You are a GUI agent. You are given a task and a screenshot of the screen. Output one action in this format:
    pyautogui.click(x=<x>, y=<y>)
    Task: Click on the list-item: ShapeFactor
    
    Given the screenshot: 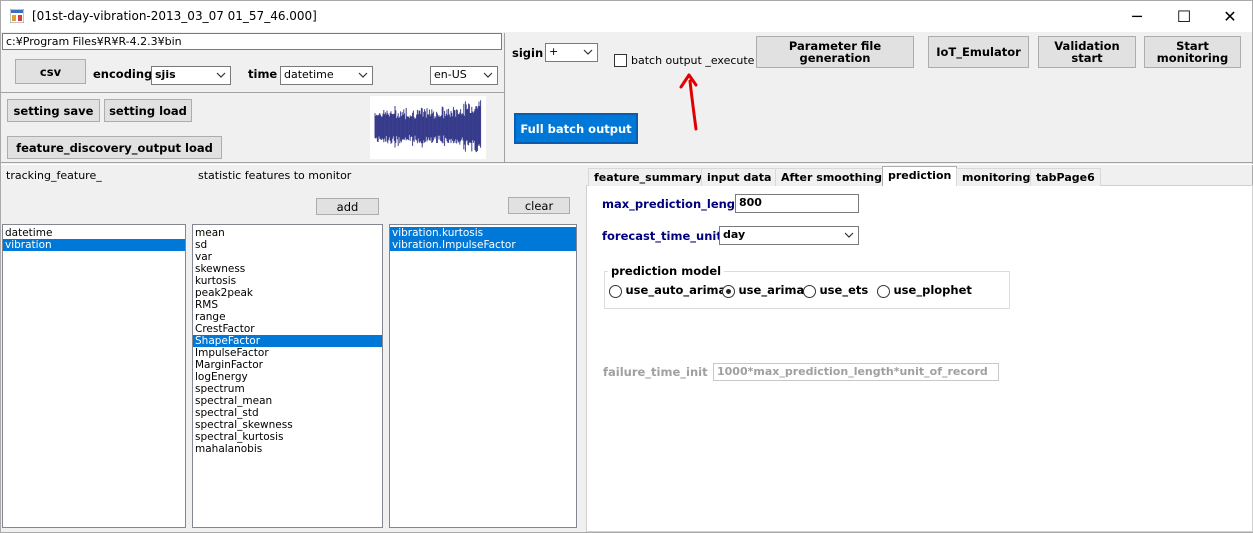 What is the action you would take?
    pyautogui.click(x=287, y=341)
    